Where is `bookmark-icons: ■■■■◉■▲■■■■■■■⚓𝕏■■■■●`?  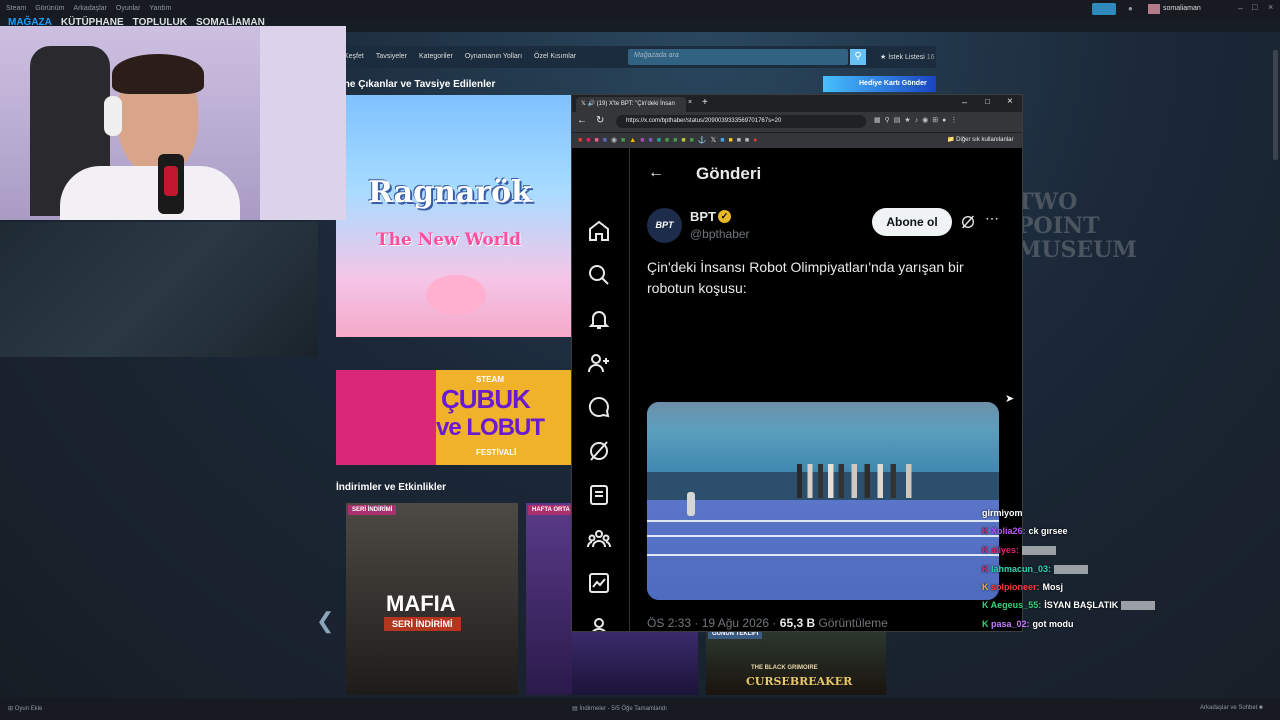 bookmark-icons: ■■■■◉■▲■■■■■■■⚓𝕏■■■■● is located at coordinates (743, 141).